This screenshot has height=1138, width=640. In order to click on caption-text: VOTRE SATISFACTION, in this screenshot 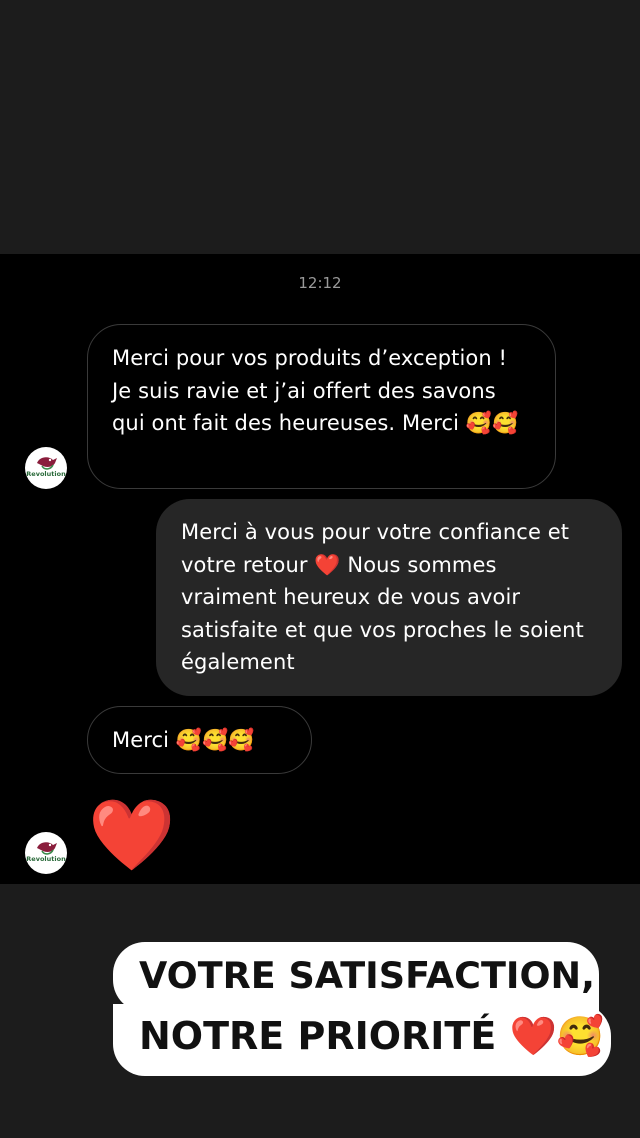, I will do `click(367, 975)`.